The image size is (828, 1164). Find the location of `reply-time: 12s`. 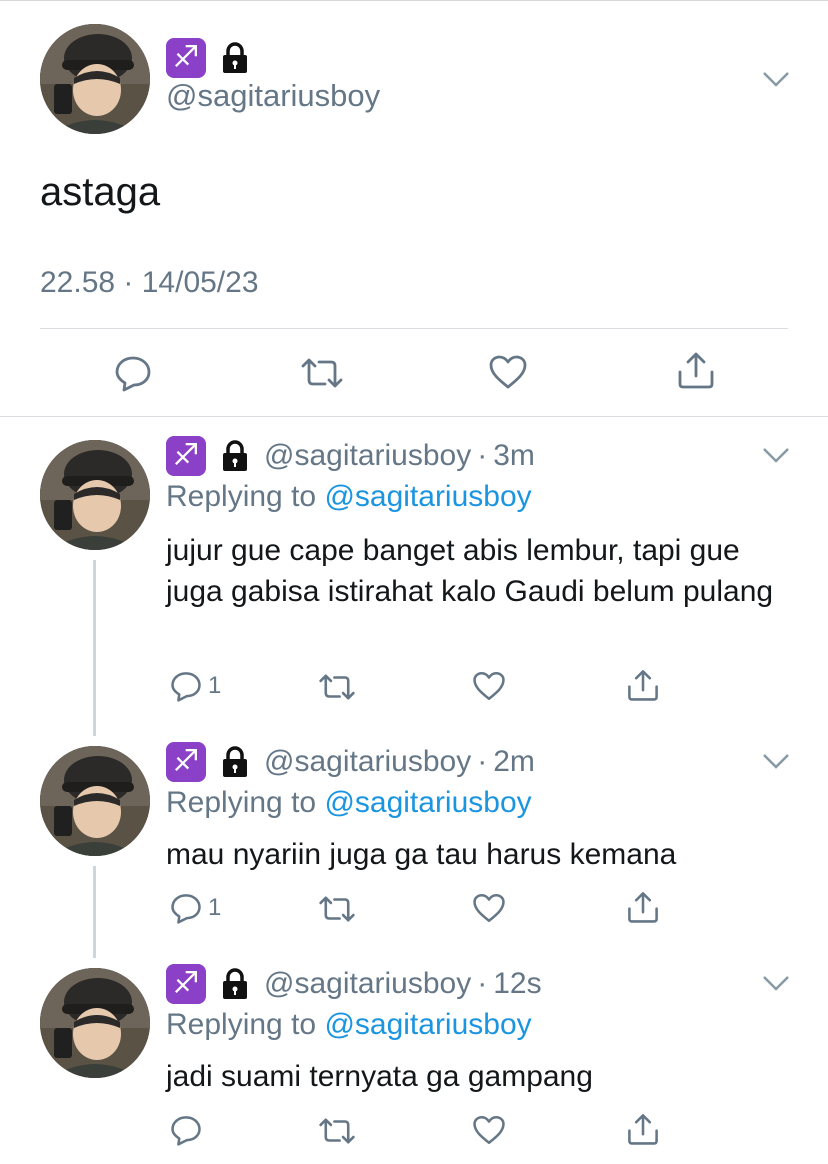

reply-time: 12s is located at coordinates (517, 984).